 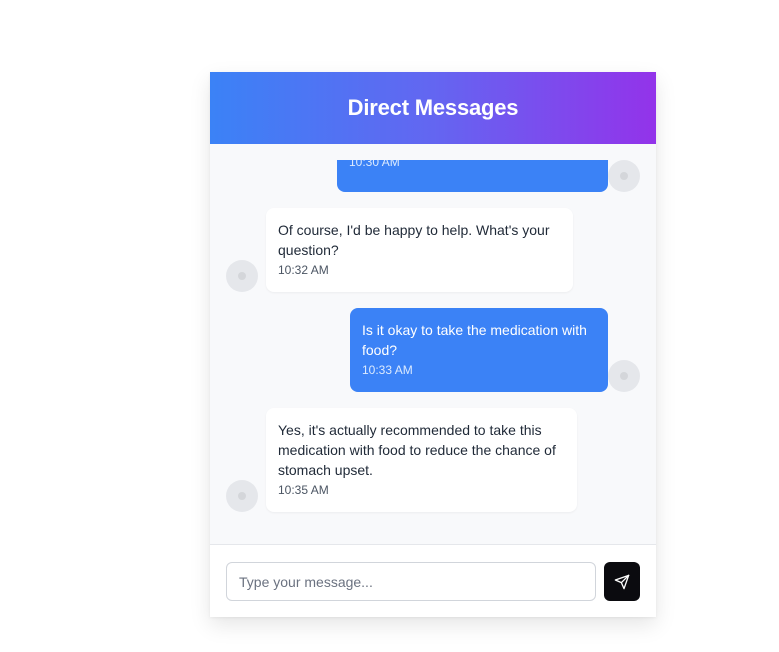 I want to click on send-icon, so click(x=622, y=581).